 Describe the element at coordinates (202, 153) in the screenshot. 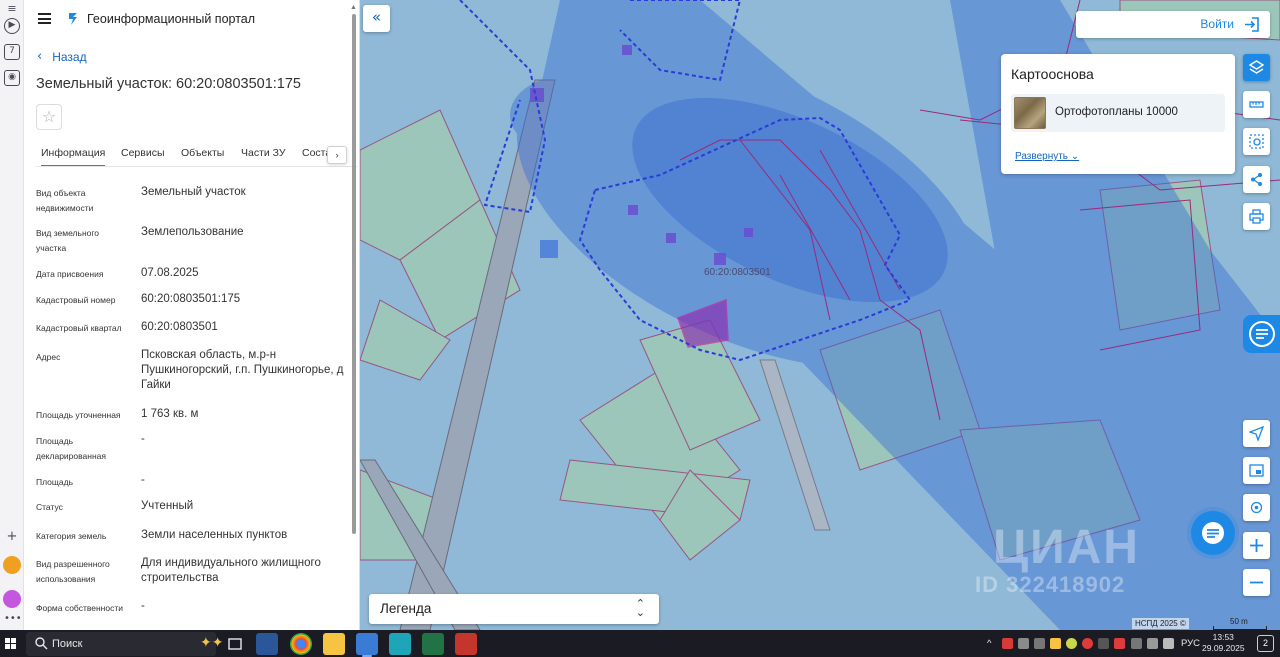

I see `tab-objects: Объекты` at that location.